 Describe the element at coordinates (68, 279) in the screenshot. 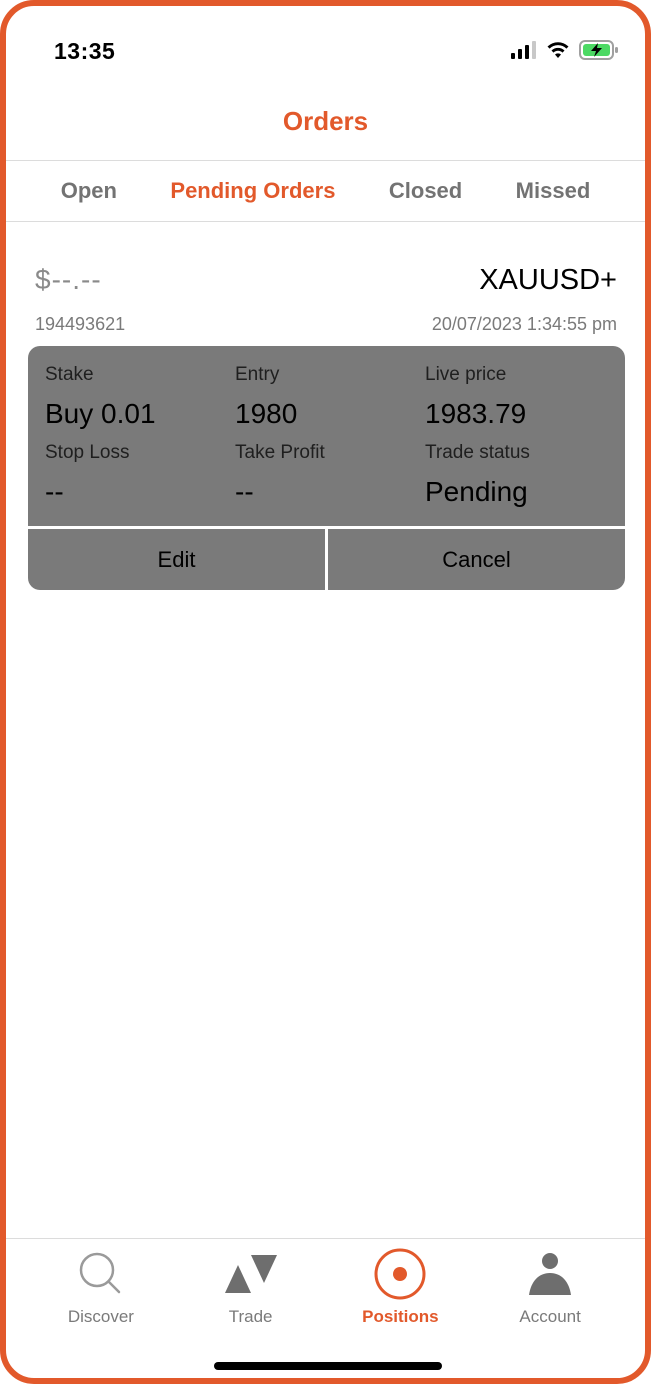

I see `order-amount: $--.--` at that location.